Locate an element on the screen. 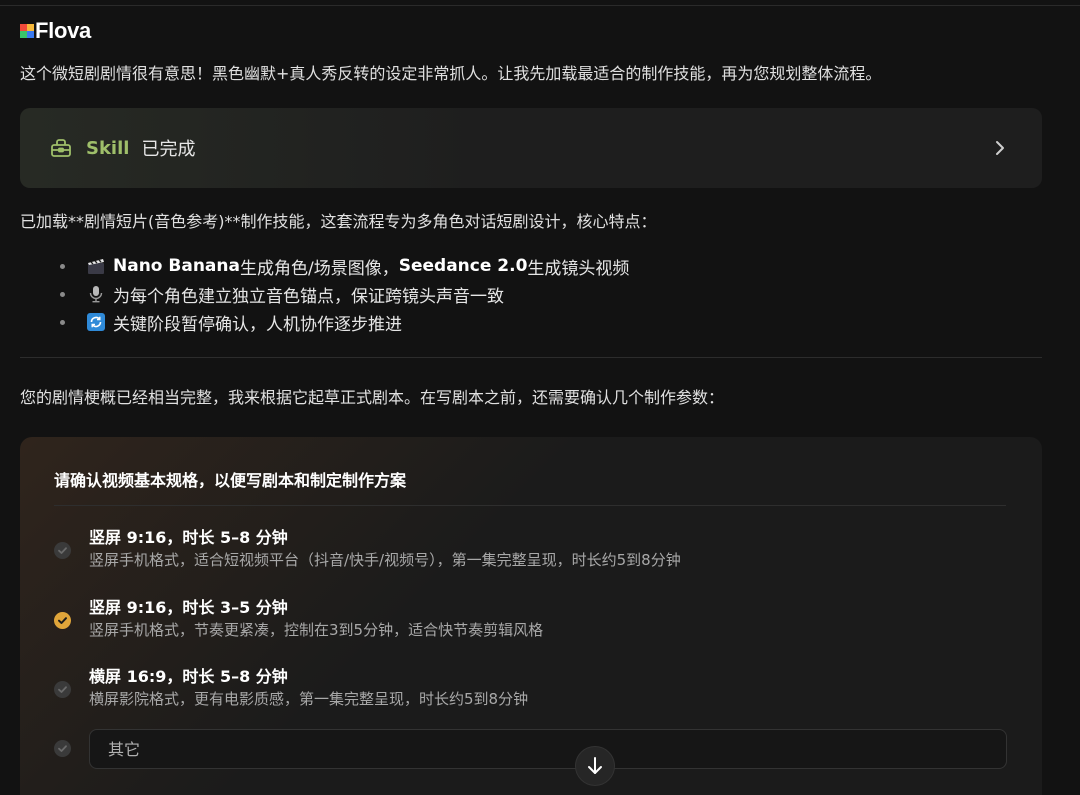 This screenshot has height=795, width=1080. bullet-text: 生成角色/场景图像， is located at coordinates (319, 268).